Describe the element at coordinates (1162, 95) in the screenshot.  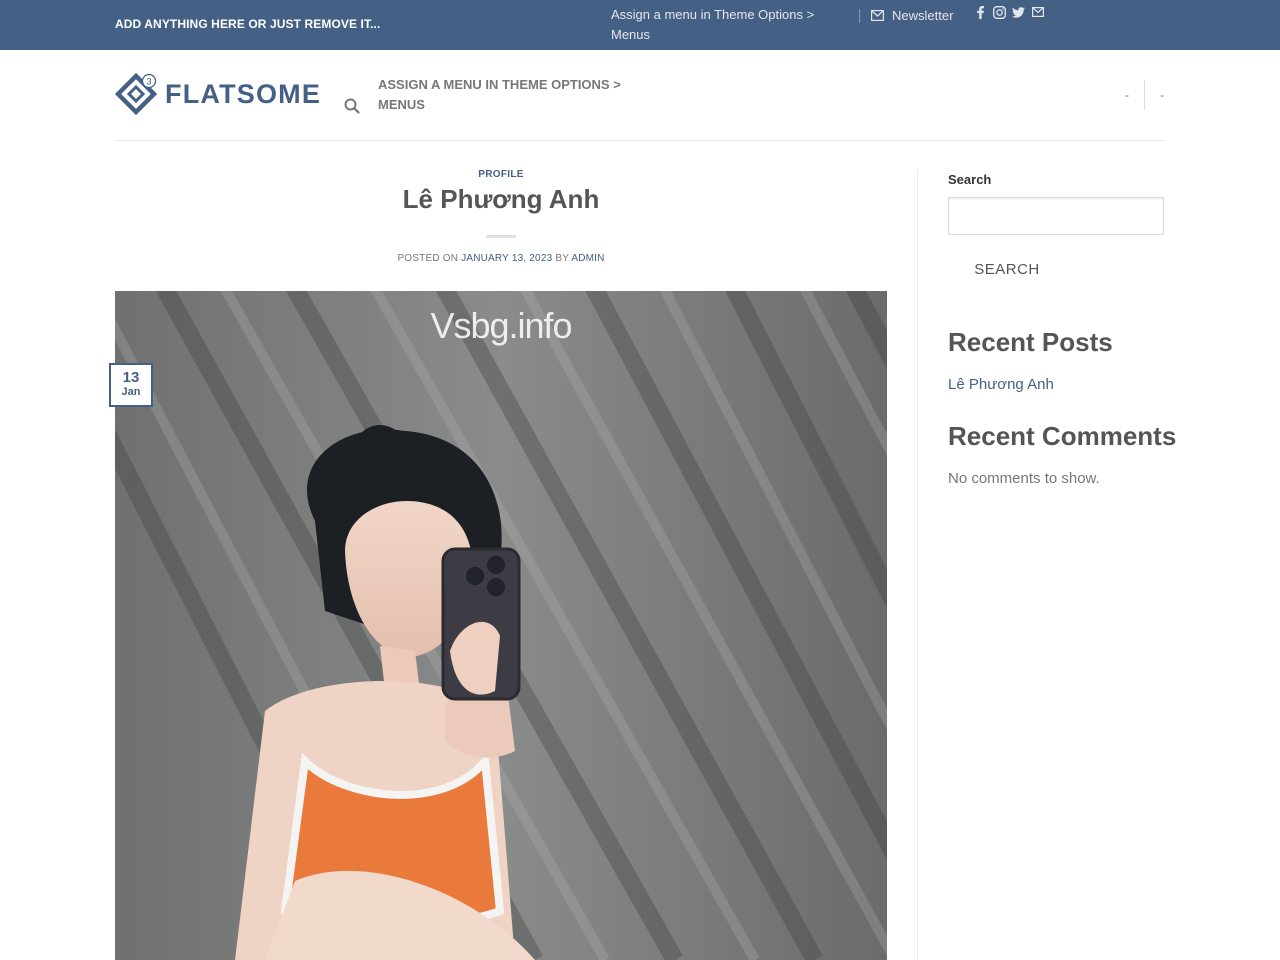
I see `header-right-item-2: -` at that location.